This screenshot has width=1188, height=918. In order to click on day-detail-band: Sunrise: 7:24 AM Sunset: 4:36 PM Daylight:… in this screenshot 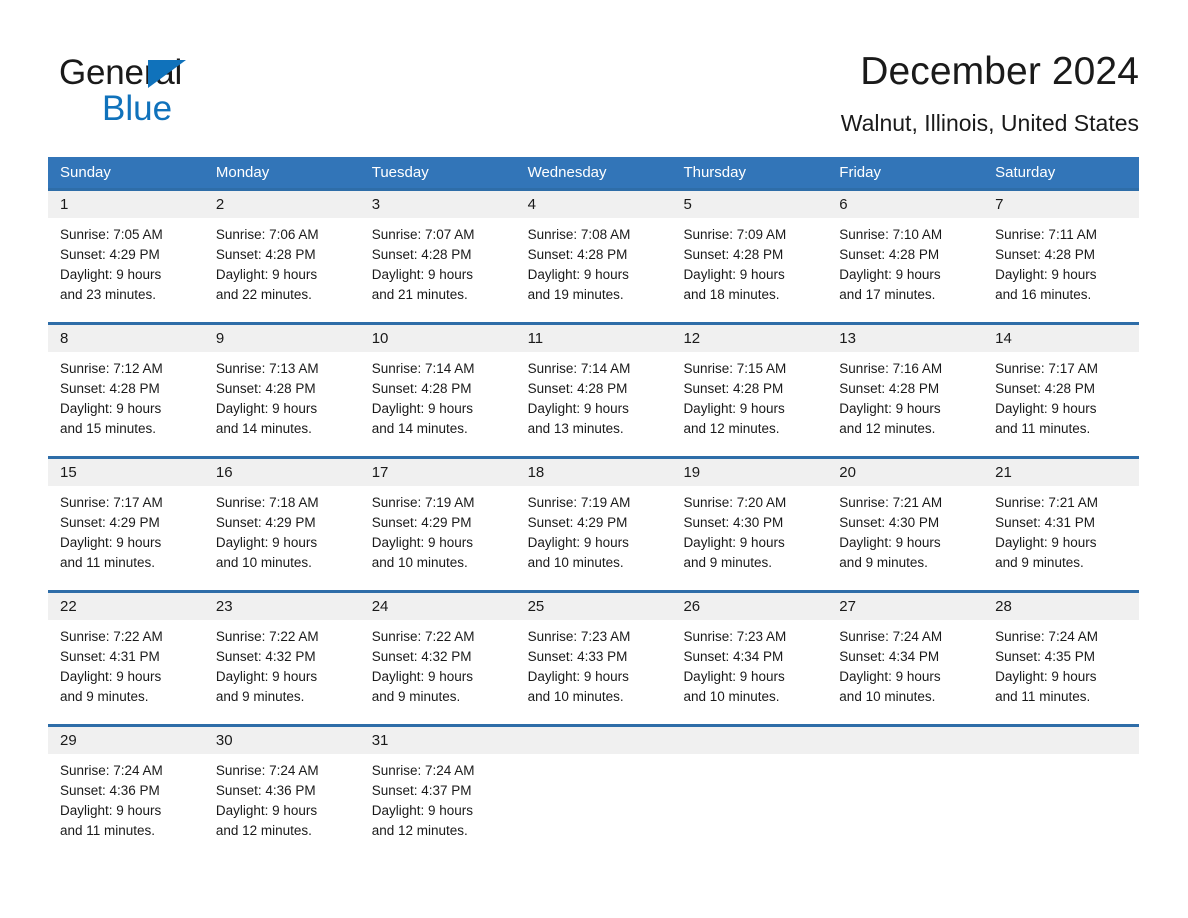, I will do `click(593, 806)`.